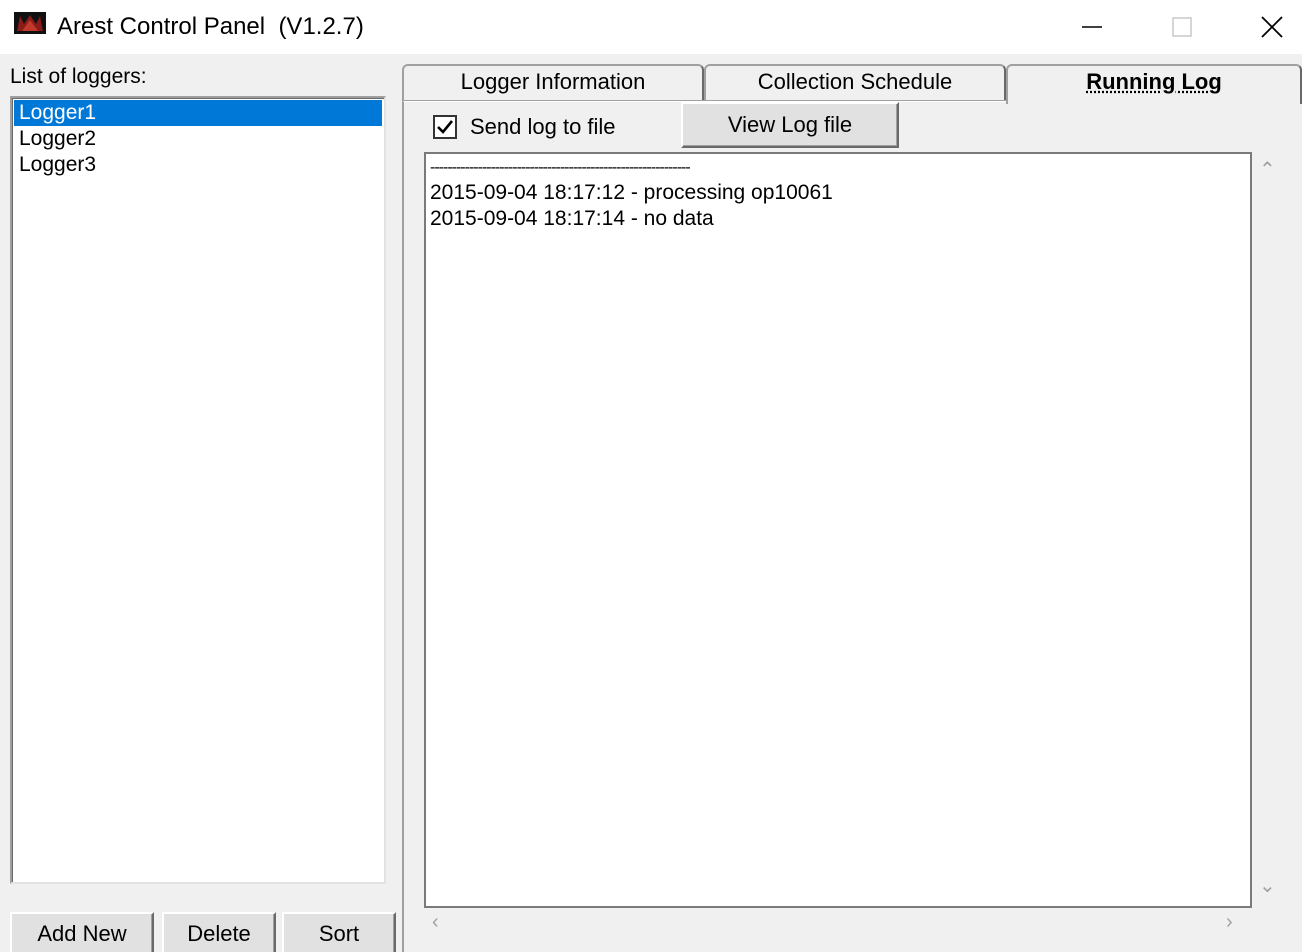  I want to click on log-line: 2015-09-04 18:17:12 - processing op10061, so click(631, 192).